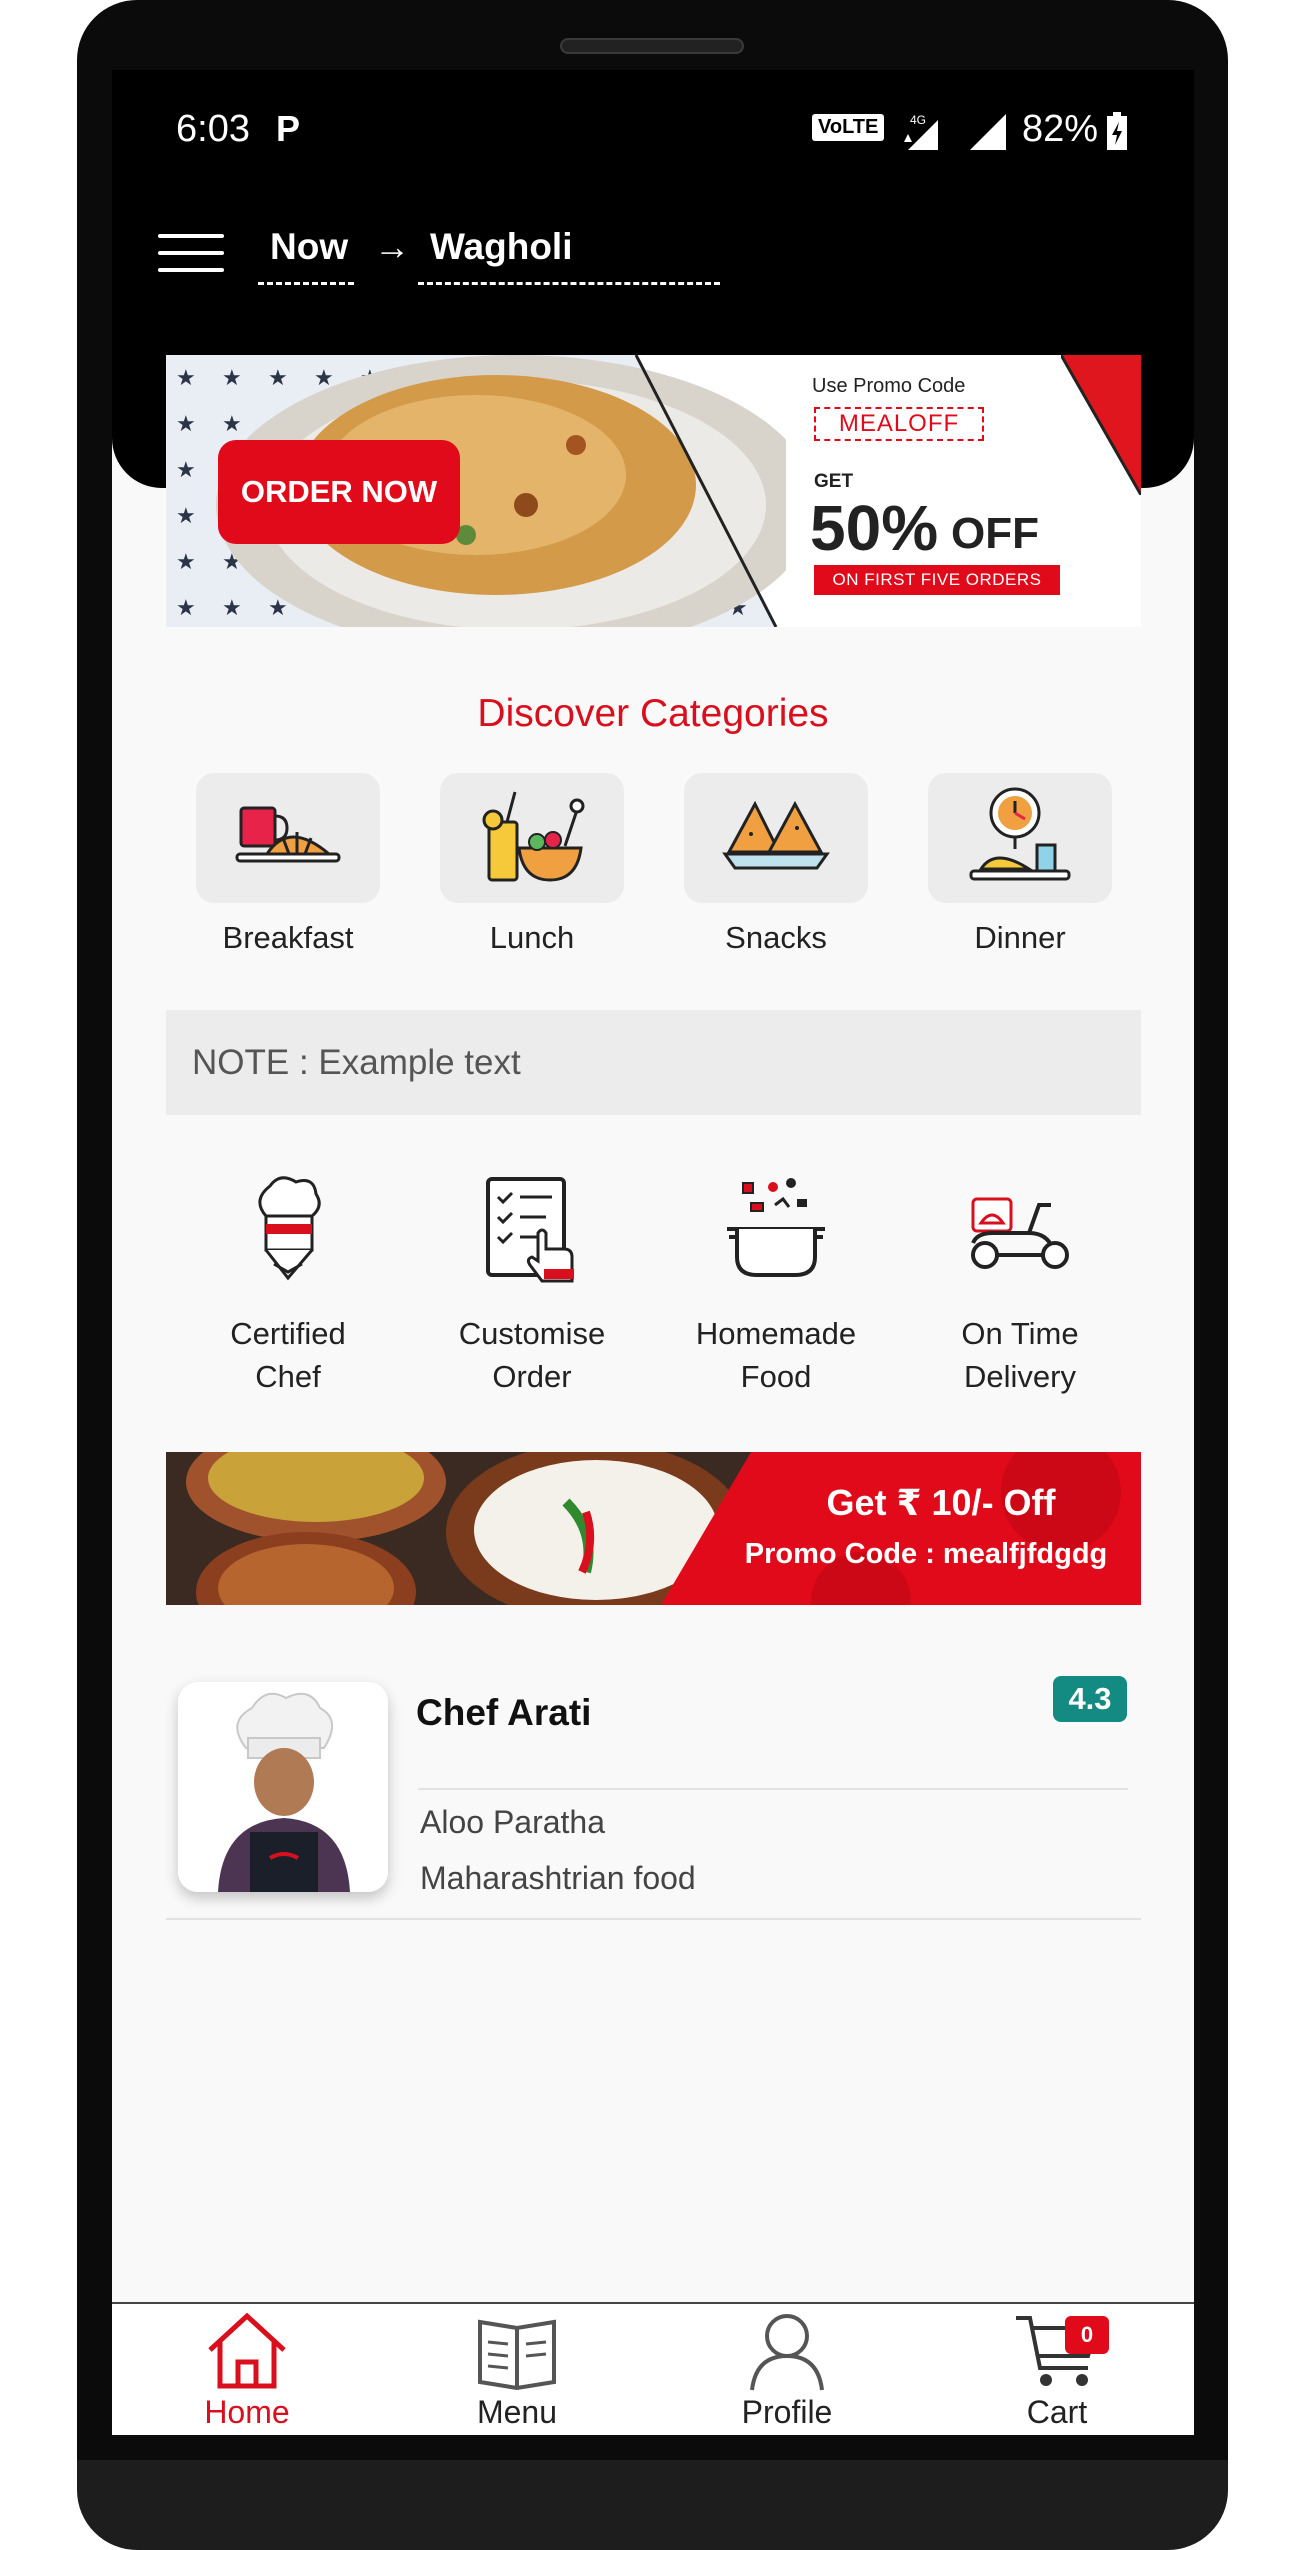 Image resolution: width=1305 pixels, height=2550 pixels. I want to click on nav-menu: Menu, so click(517, 2369).